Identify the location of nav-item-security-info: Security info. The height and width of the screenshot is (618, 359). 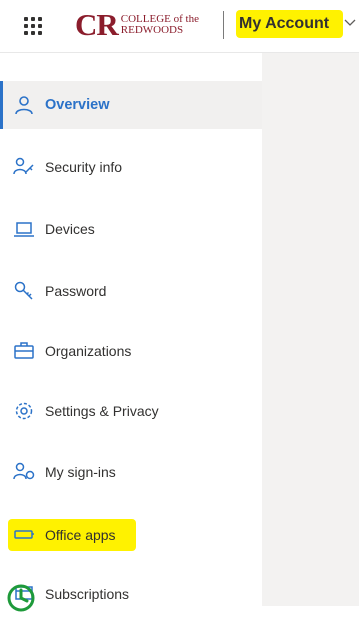
(131, 167).